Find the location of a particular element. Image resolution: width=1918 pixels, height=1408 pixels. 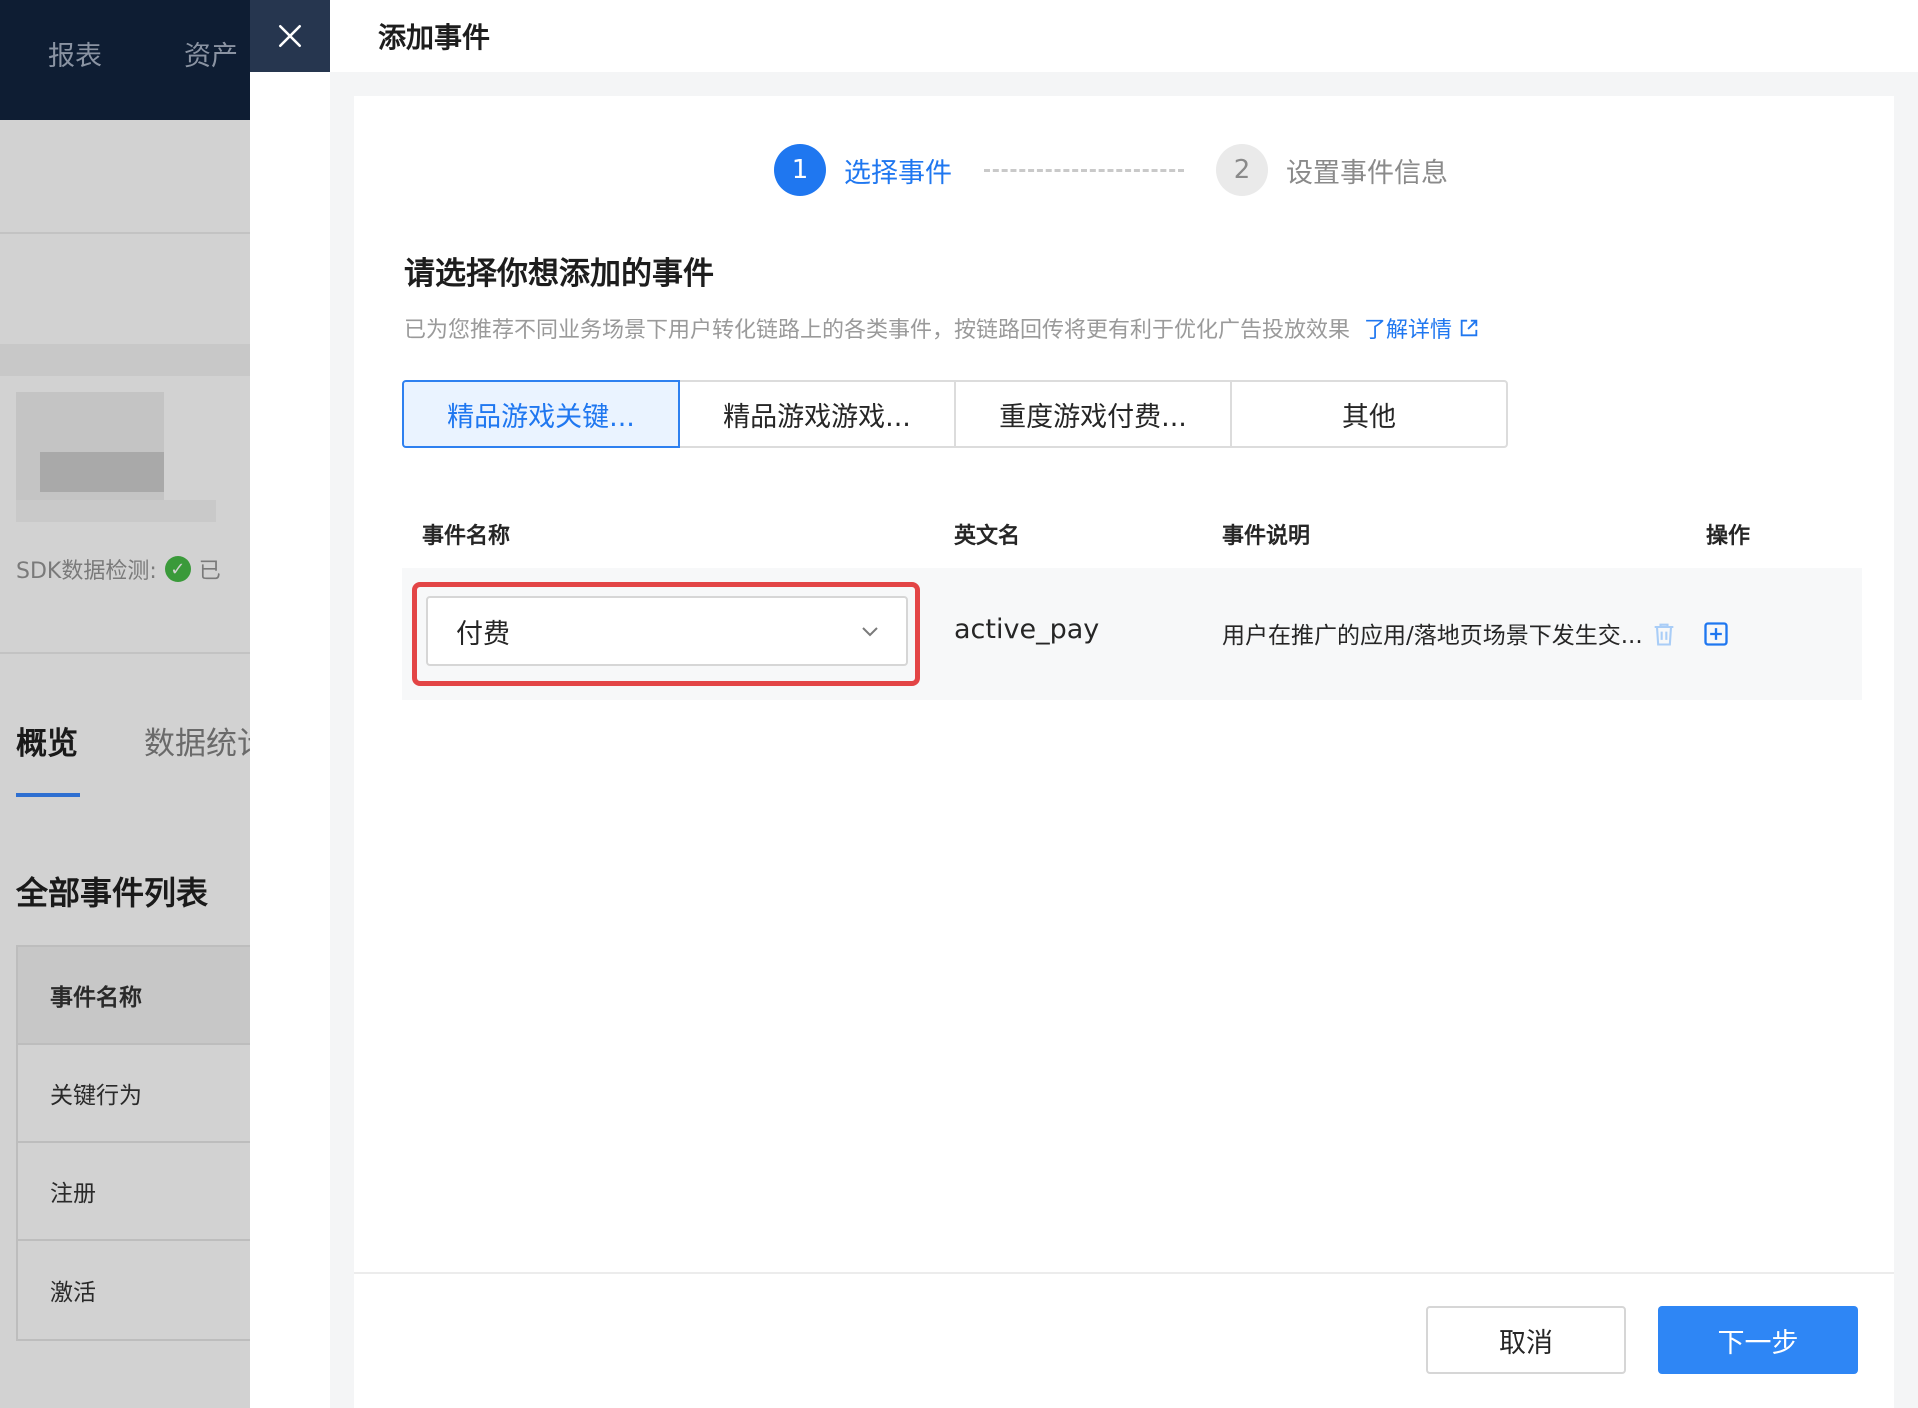

event-name-select: 付费 is located at coordinates (667, 631).